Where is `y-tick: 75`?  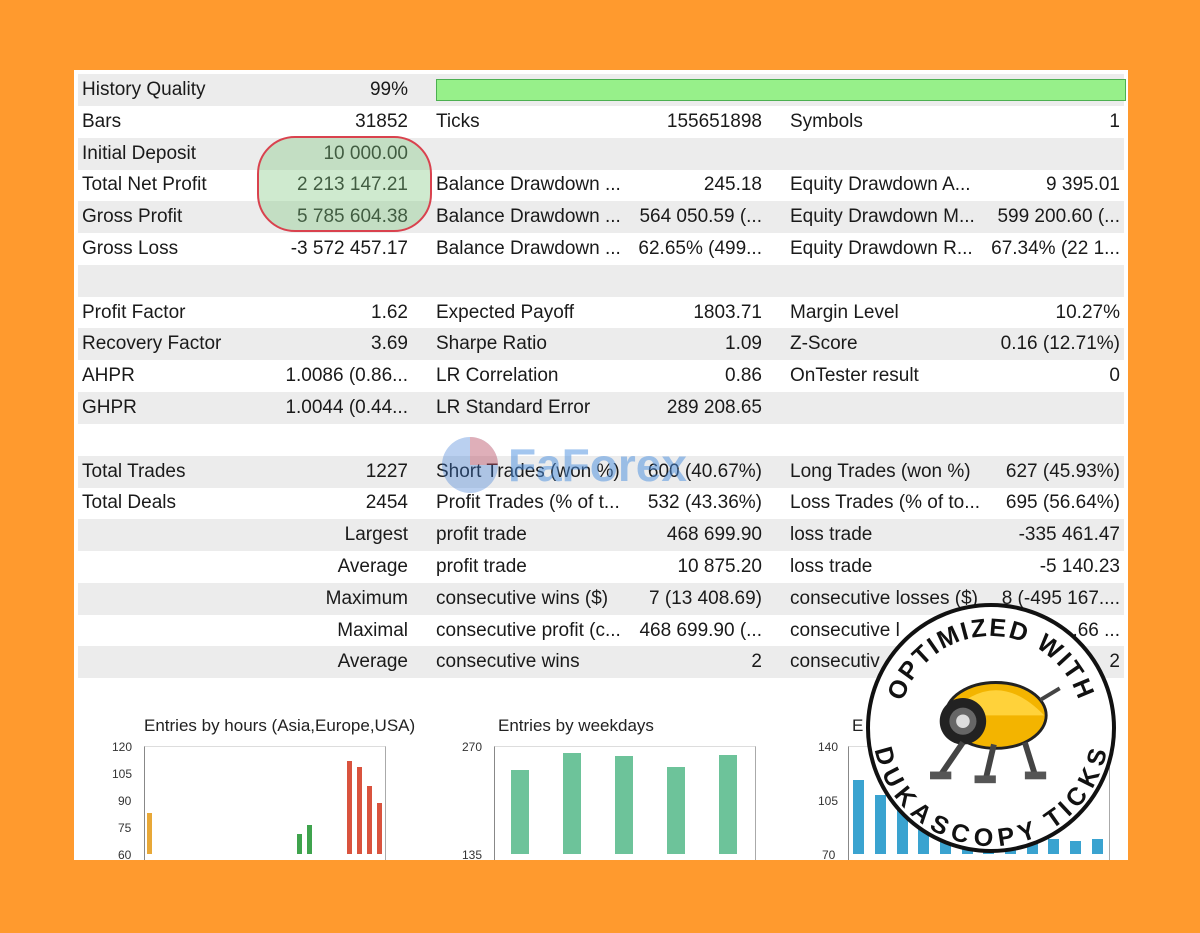 y-tick: 75 is located at coordinates (125, 828).